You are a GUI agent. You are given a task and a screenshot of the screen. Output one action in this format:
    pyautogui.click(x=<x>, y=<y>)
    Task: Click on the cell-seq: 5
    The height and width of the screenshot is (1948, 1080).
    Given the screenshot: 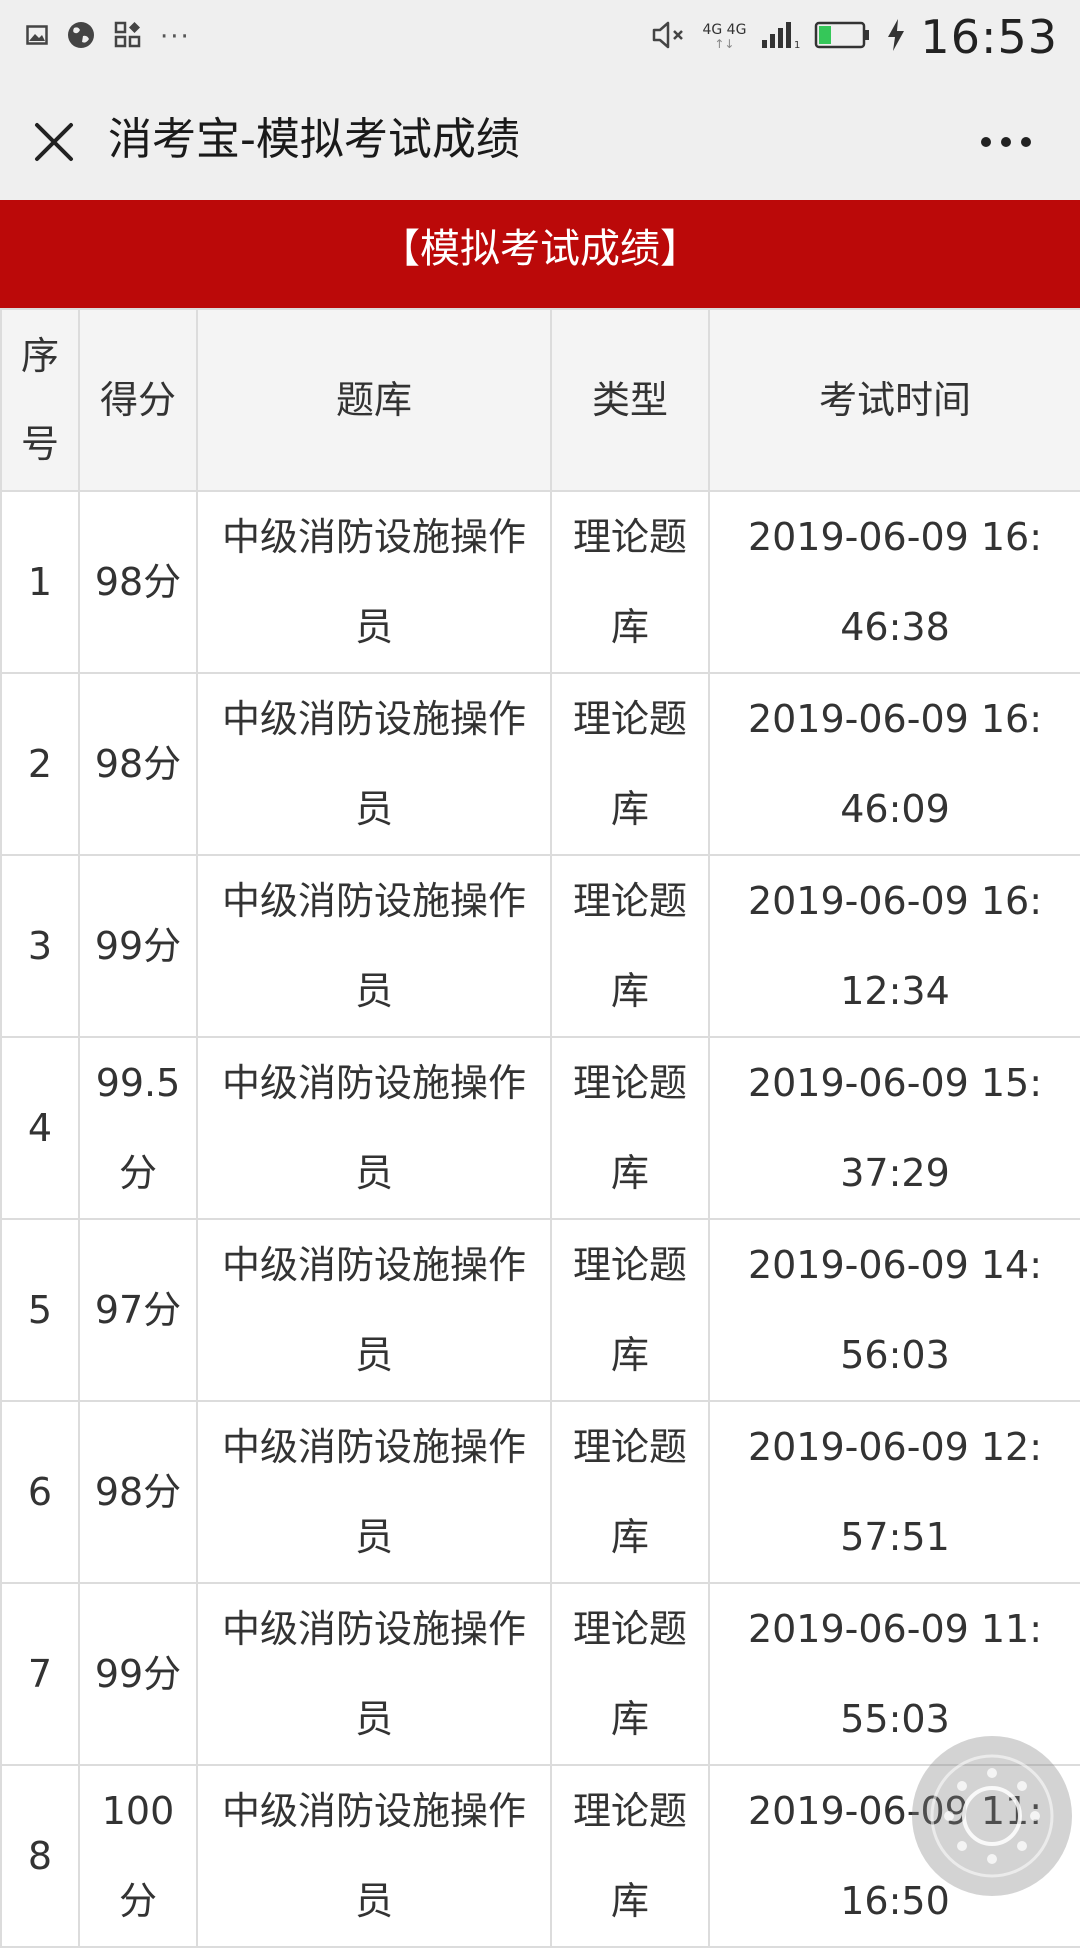 What is the action you would take?
    pyautogui.click(x=40, y=1310)
    